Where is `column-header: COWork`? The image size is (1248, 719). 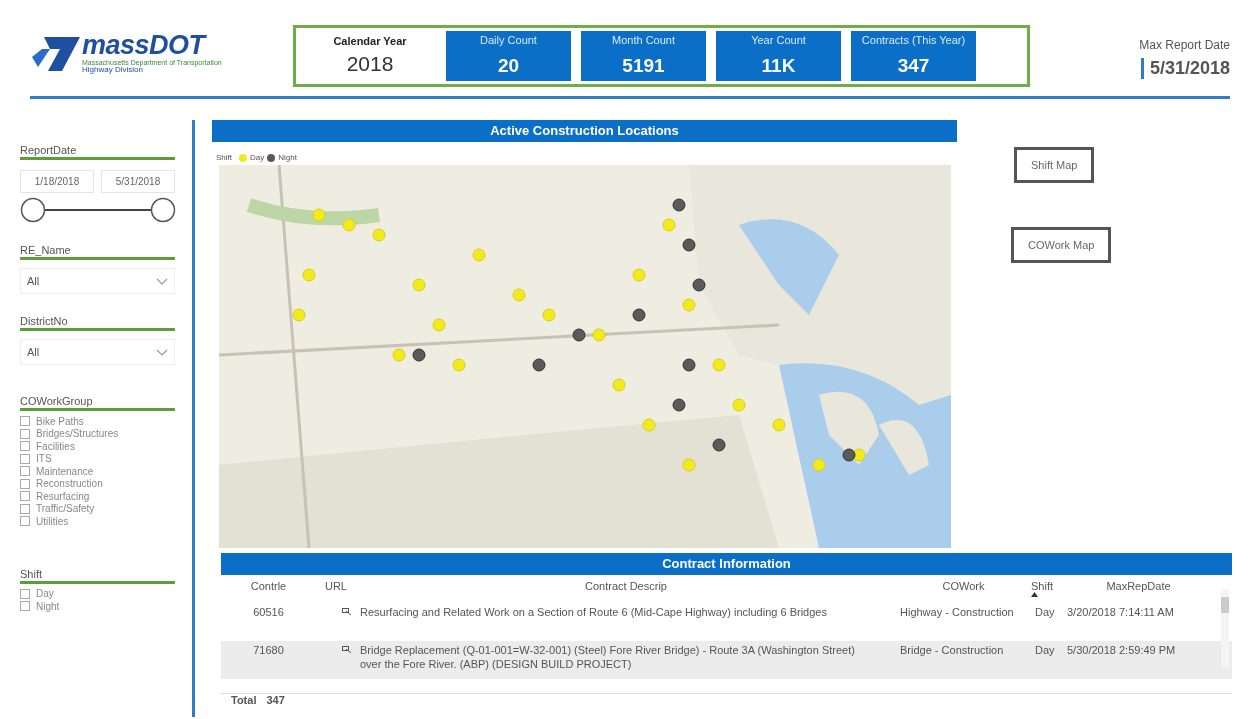 column-header: COWork is located at coordinates (963, 586).